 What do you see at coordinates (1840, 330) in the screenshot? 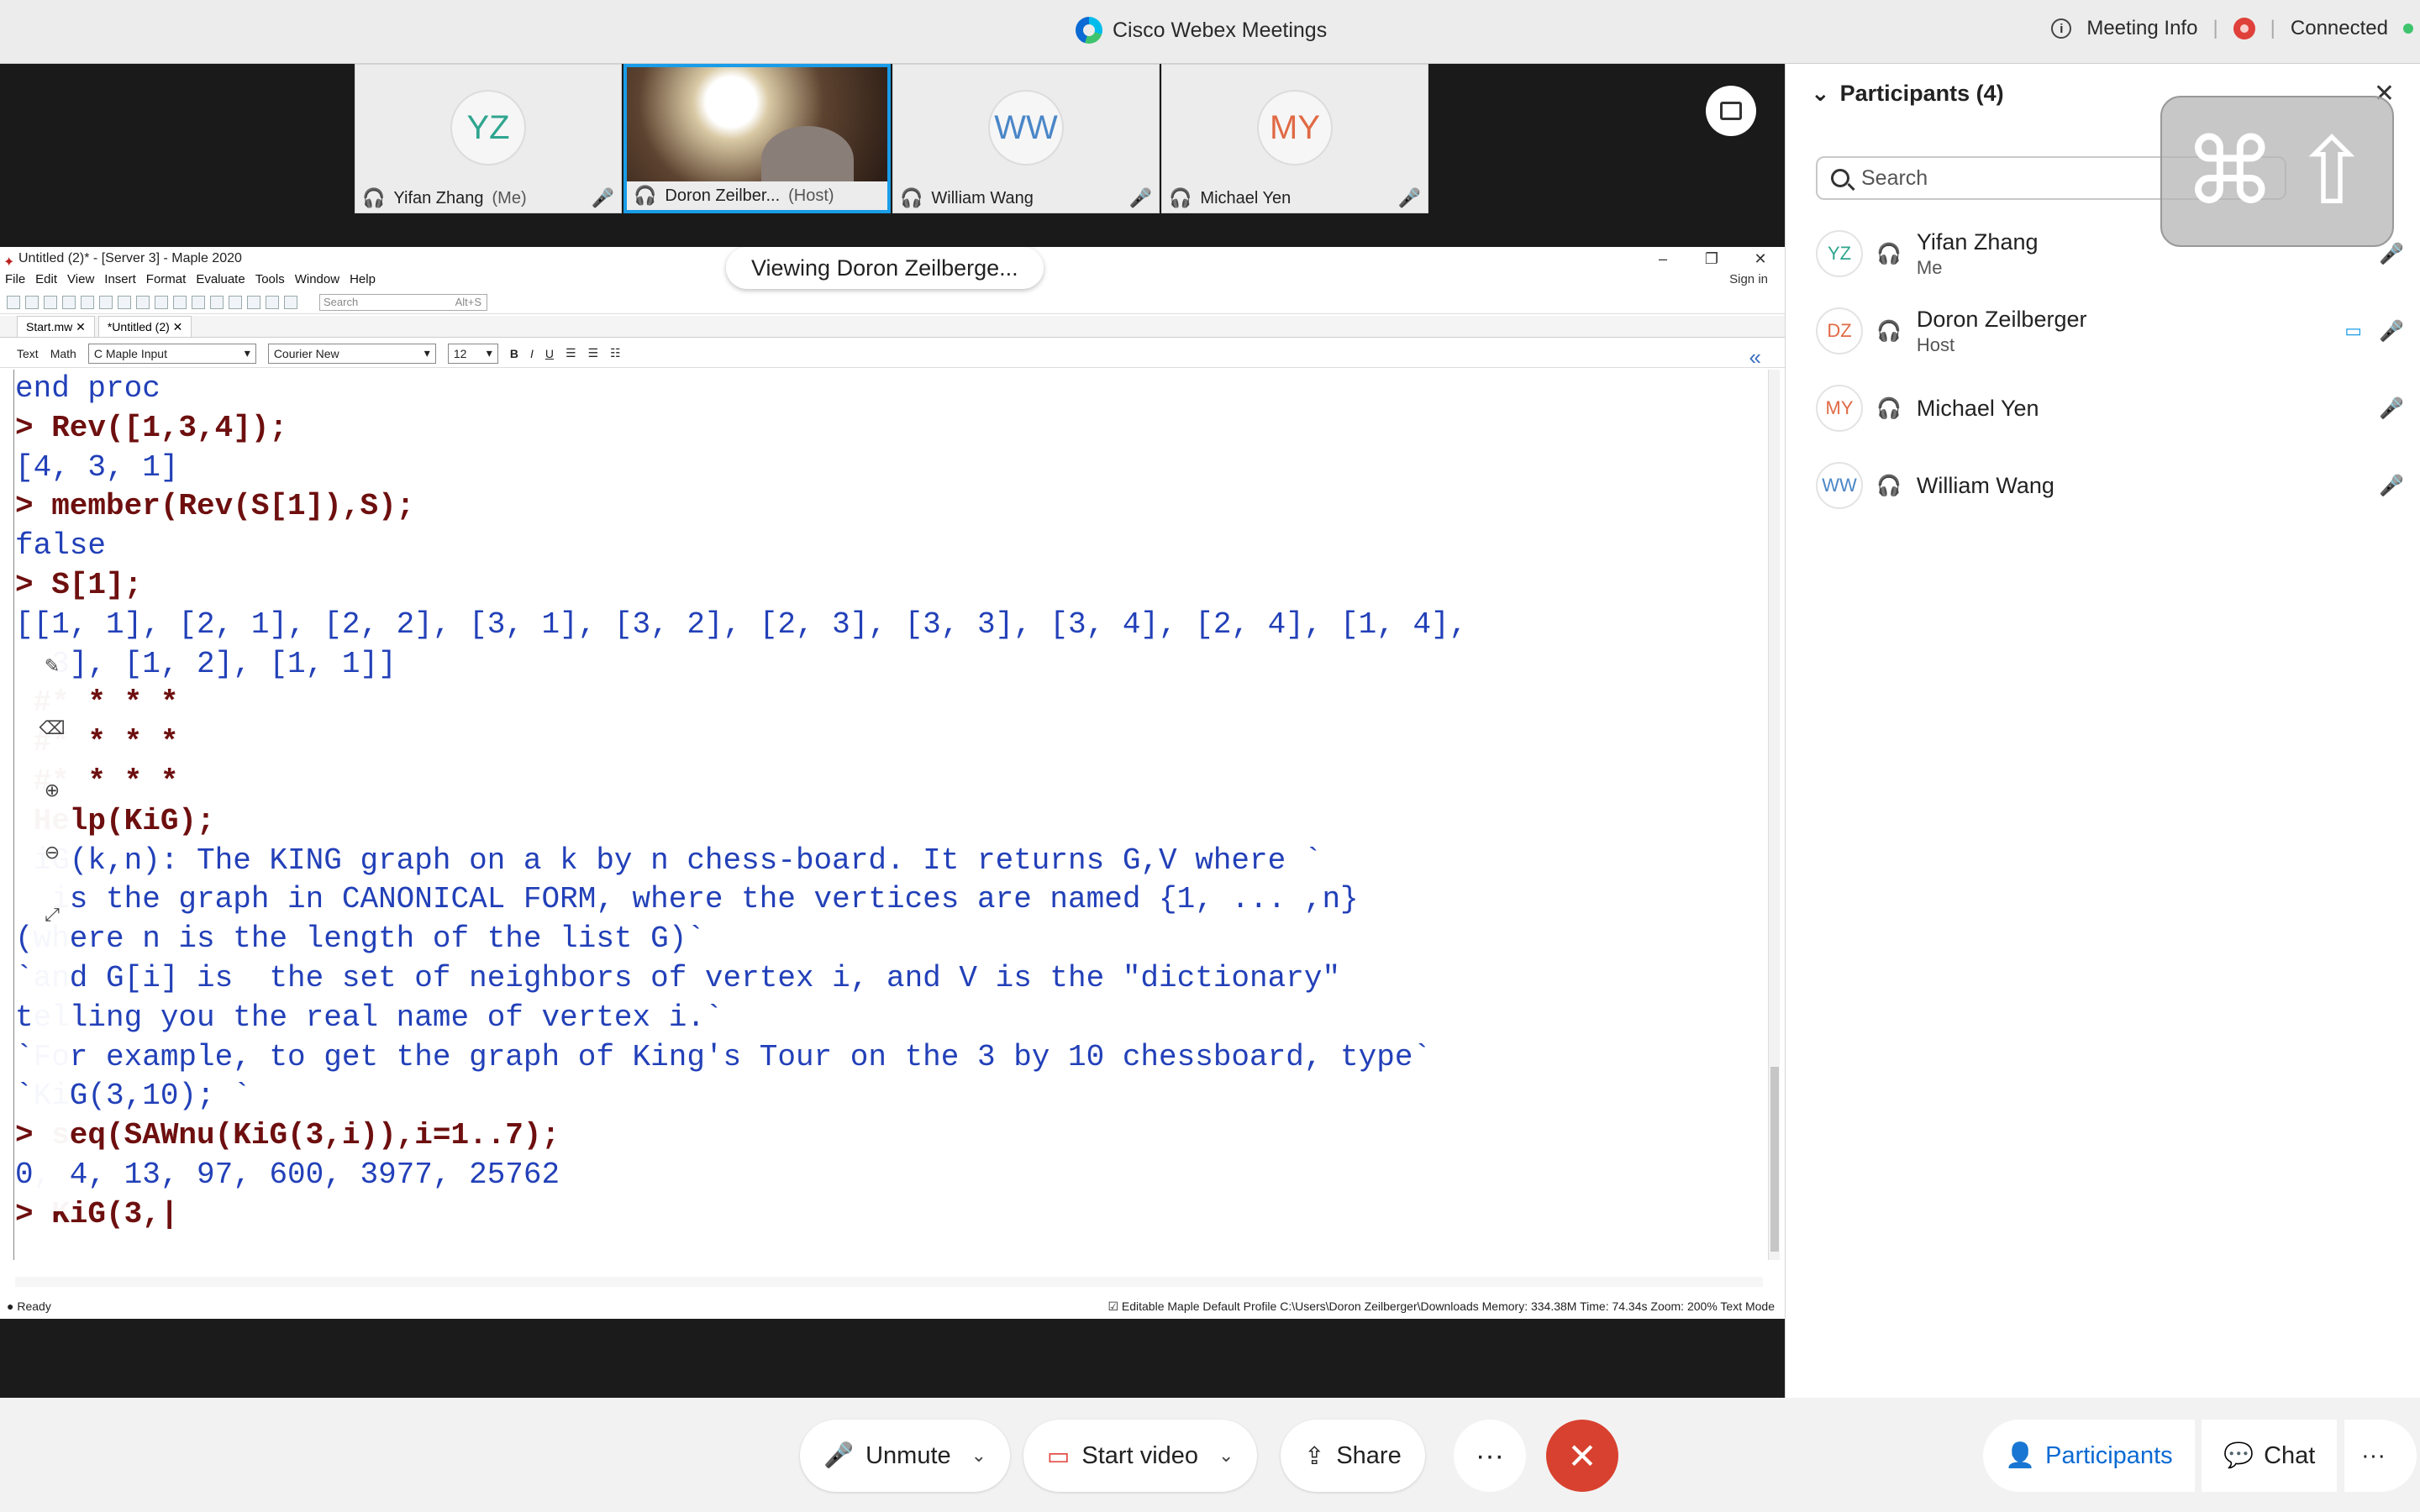
I see `avatar: DZ` at bounding box center [1840, 330].